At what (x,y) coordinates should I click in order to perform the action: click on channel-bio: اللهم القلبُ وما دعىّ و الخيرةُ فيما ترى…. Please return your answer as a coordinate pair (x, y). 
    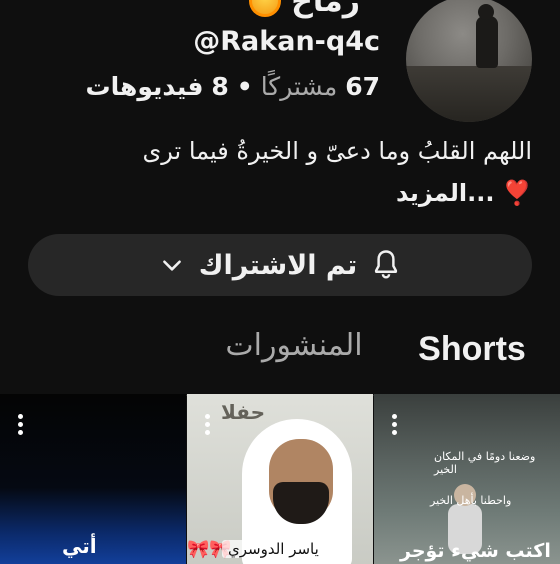
    Looking at the image, I should click on (322, 172).